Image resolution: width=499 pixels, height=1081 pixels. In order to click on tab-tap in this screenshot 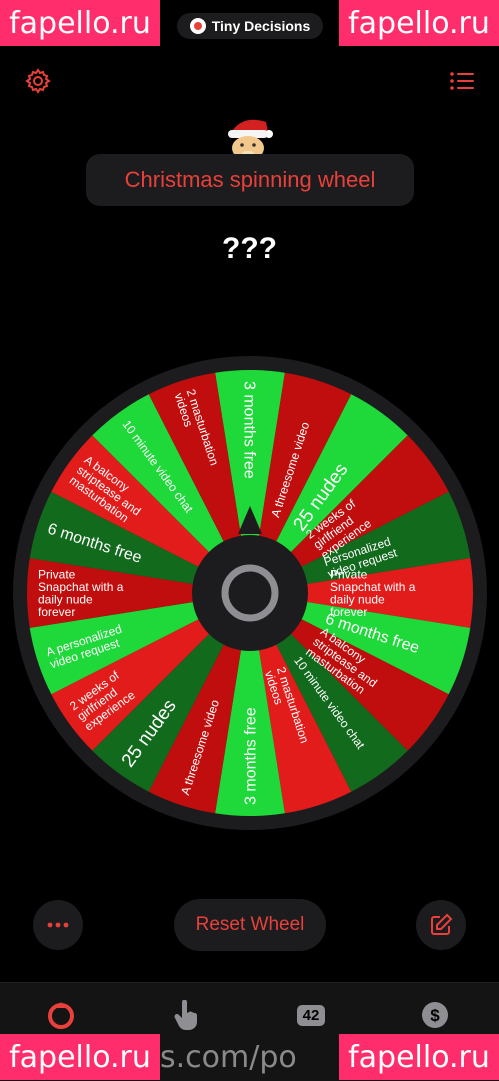, I will do `click(186, 1015)`.